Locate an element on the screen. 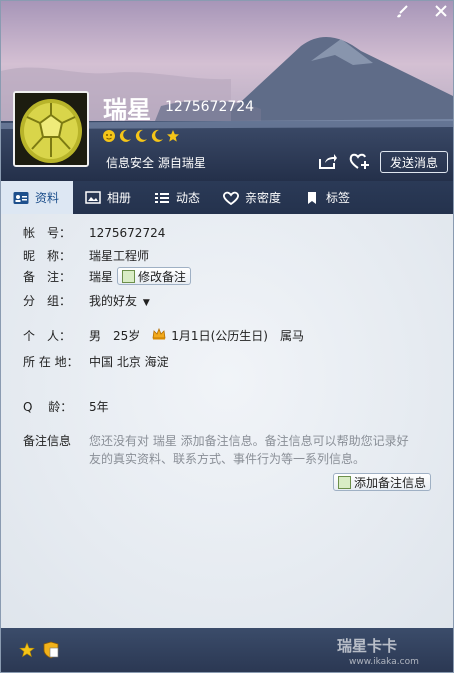  personal-label: 个 人： is located at coordinates (47, 336).